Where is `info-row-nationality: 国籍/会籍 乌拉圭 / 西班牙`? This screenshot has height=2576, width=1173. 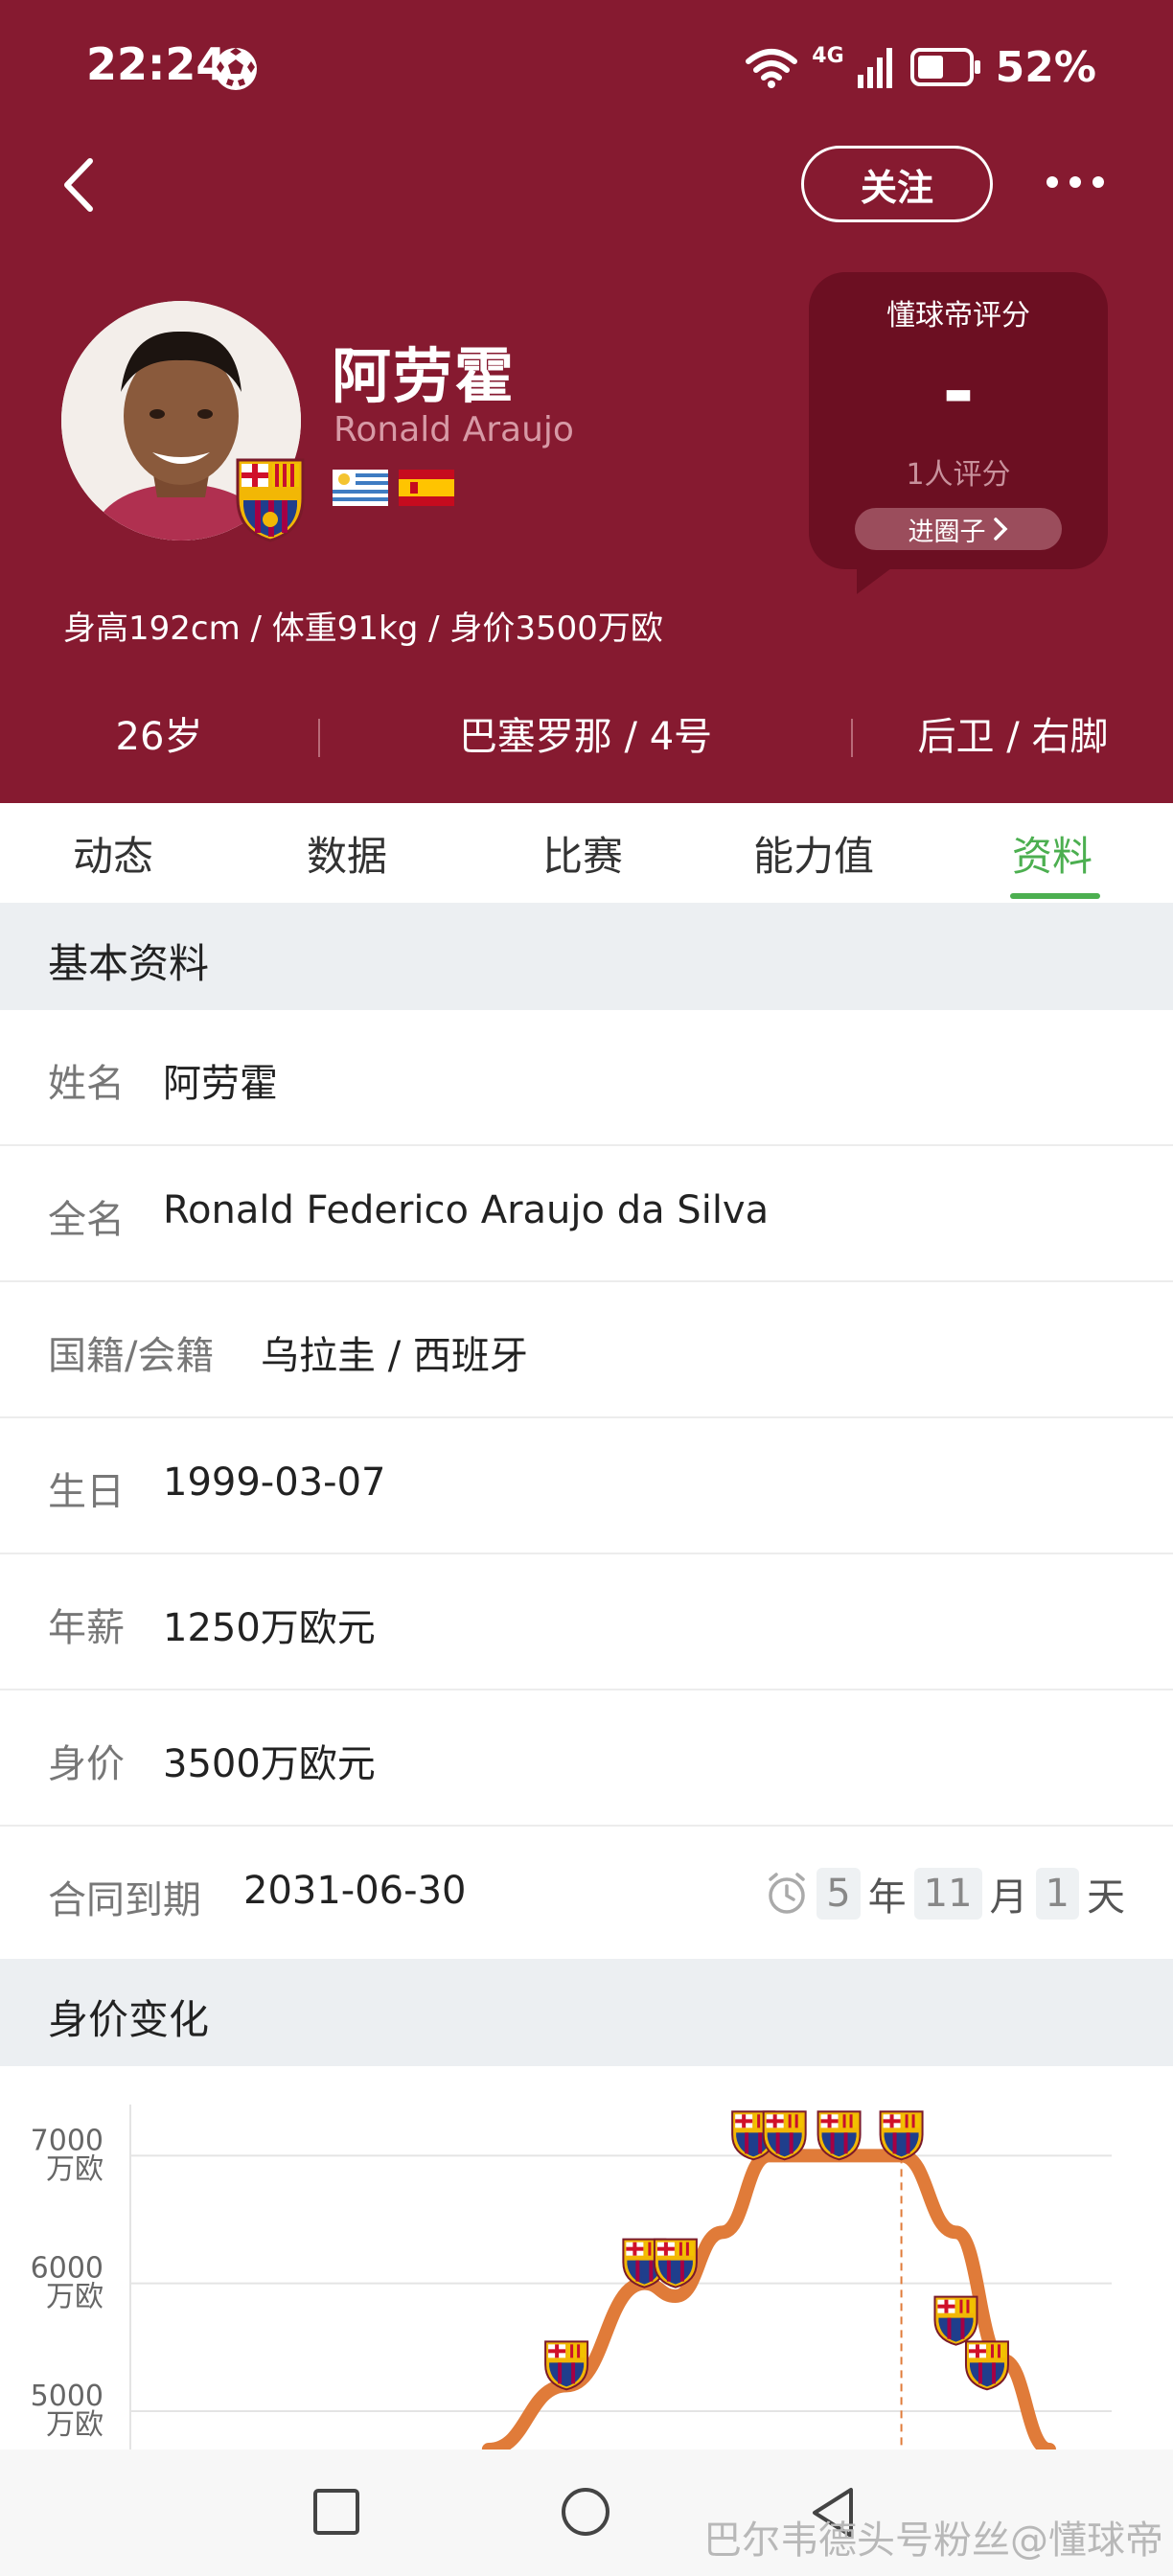 info-row-nationality: 国籍/会籍 乌拉圭 / 西班牙 is located at coordinates (586, 1350).